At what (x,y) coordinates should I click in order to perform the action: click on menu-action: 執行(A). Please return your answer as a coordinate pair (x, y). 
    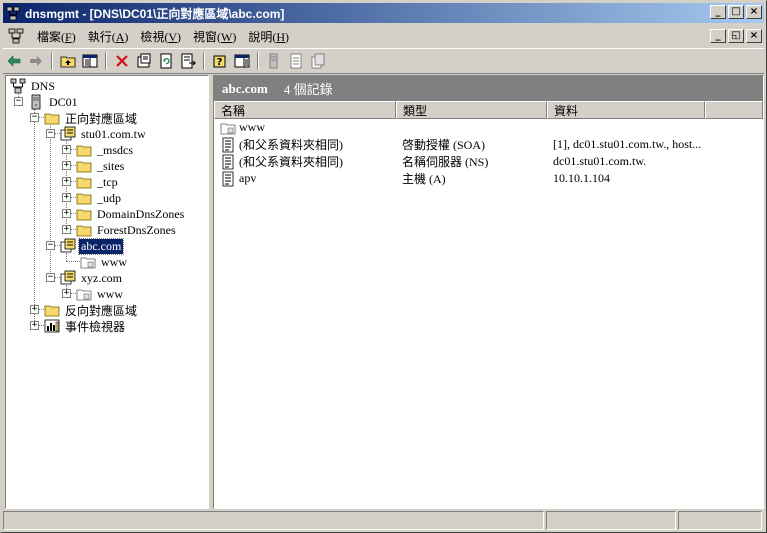
    Looking at the image, I should click on (108, 36).